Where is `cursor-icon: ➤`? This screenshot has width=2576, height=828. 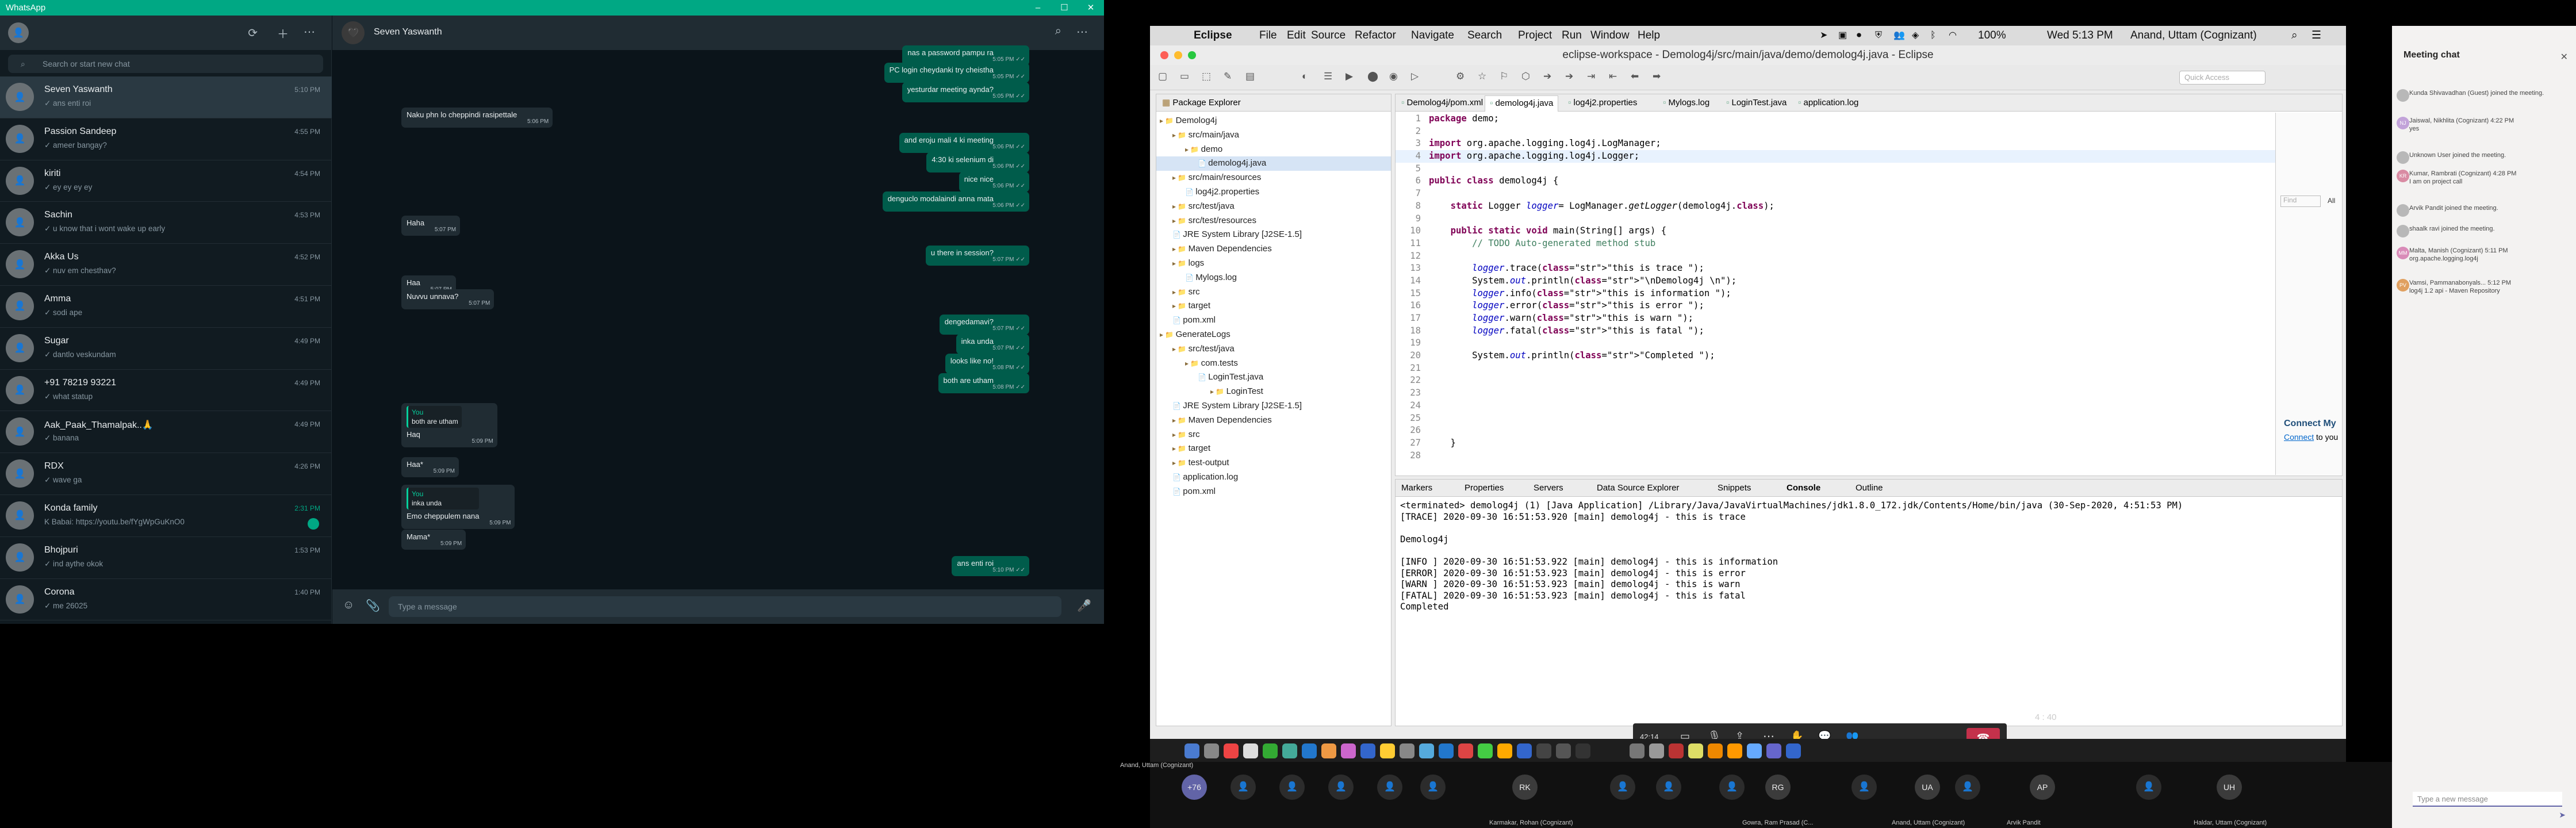 cursor-icon: ➤ is located at coordinates (1823, 35).